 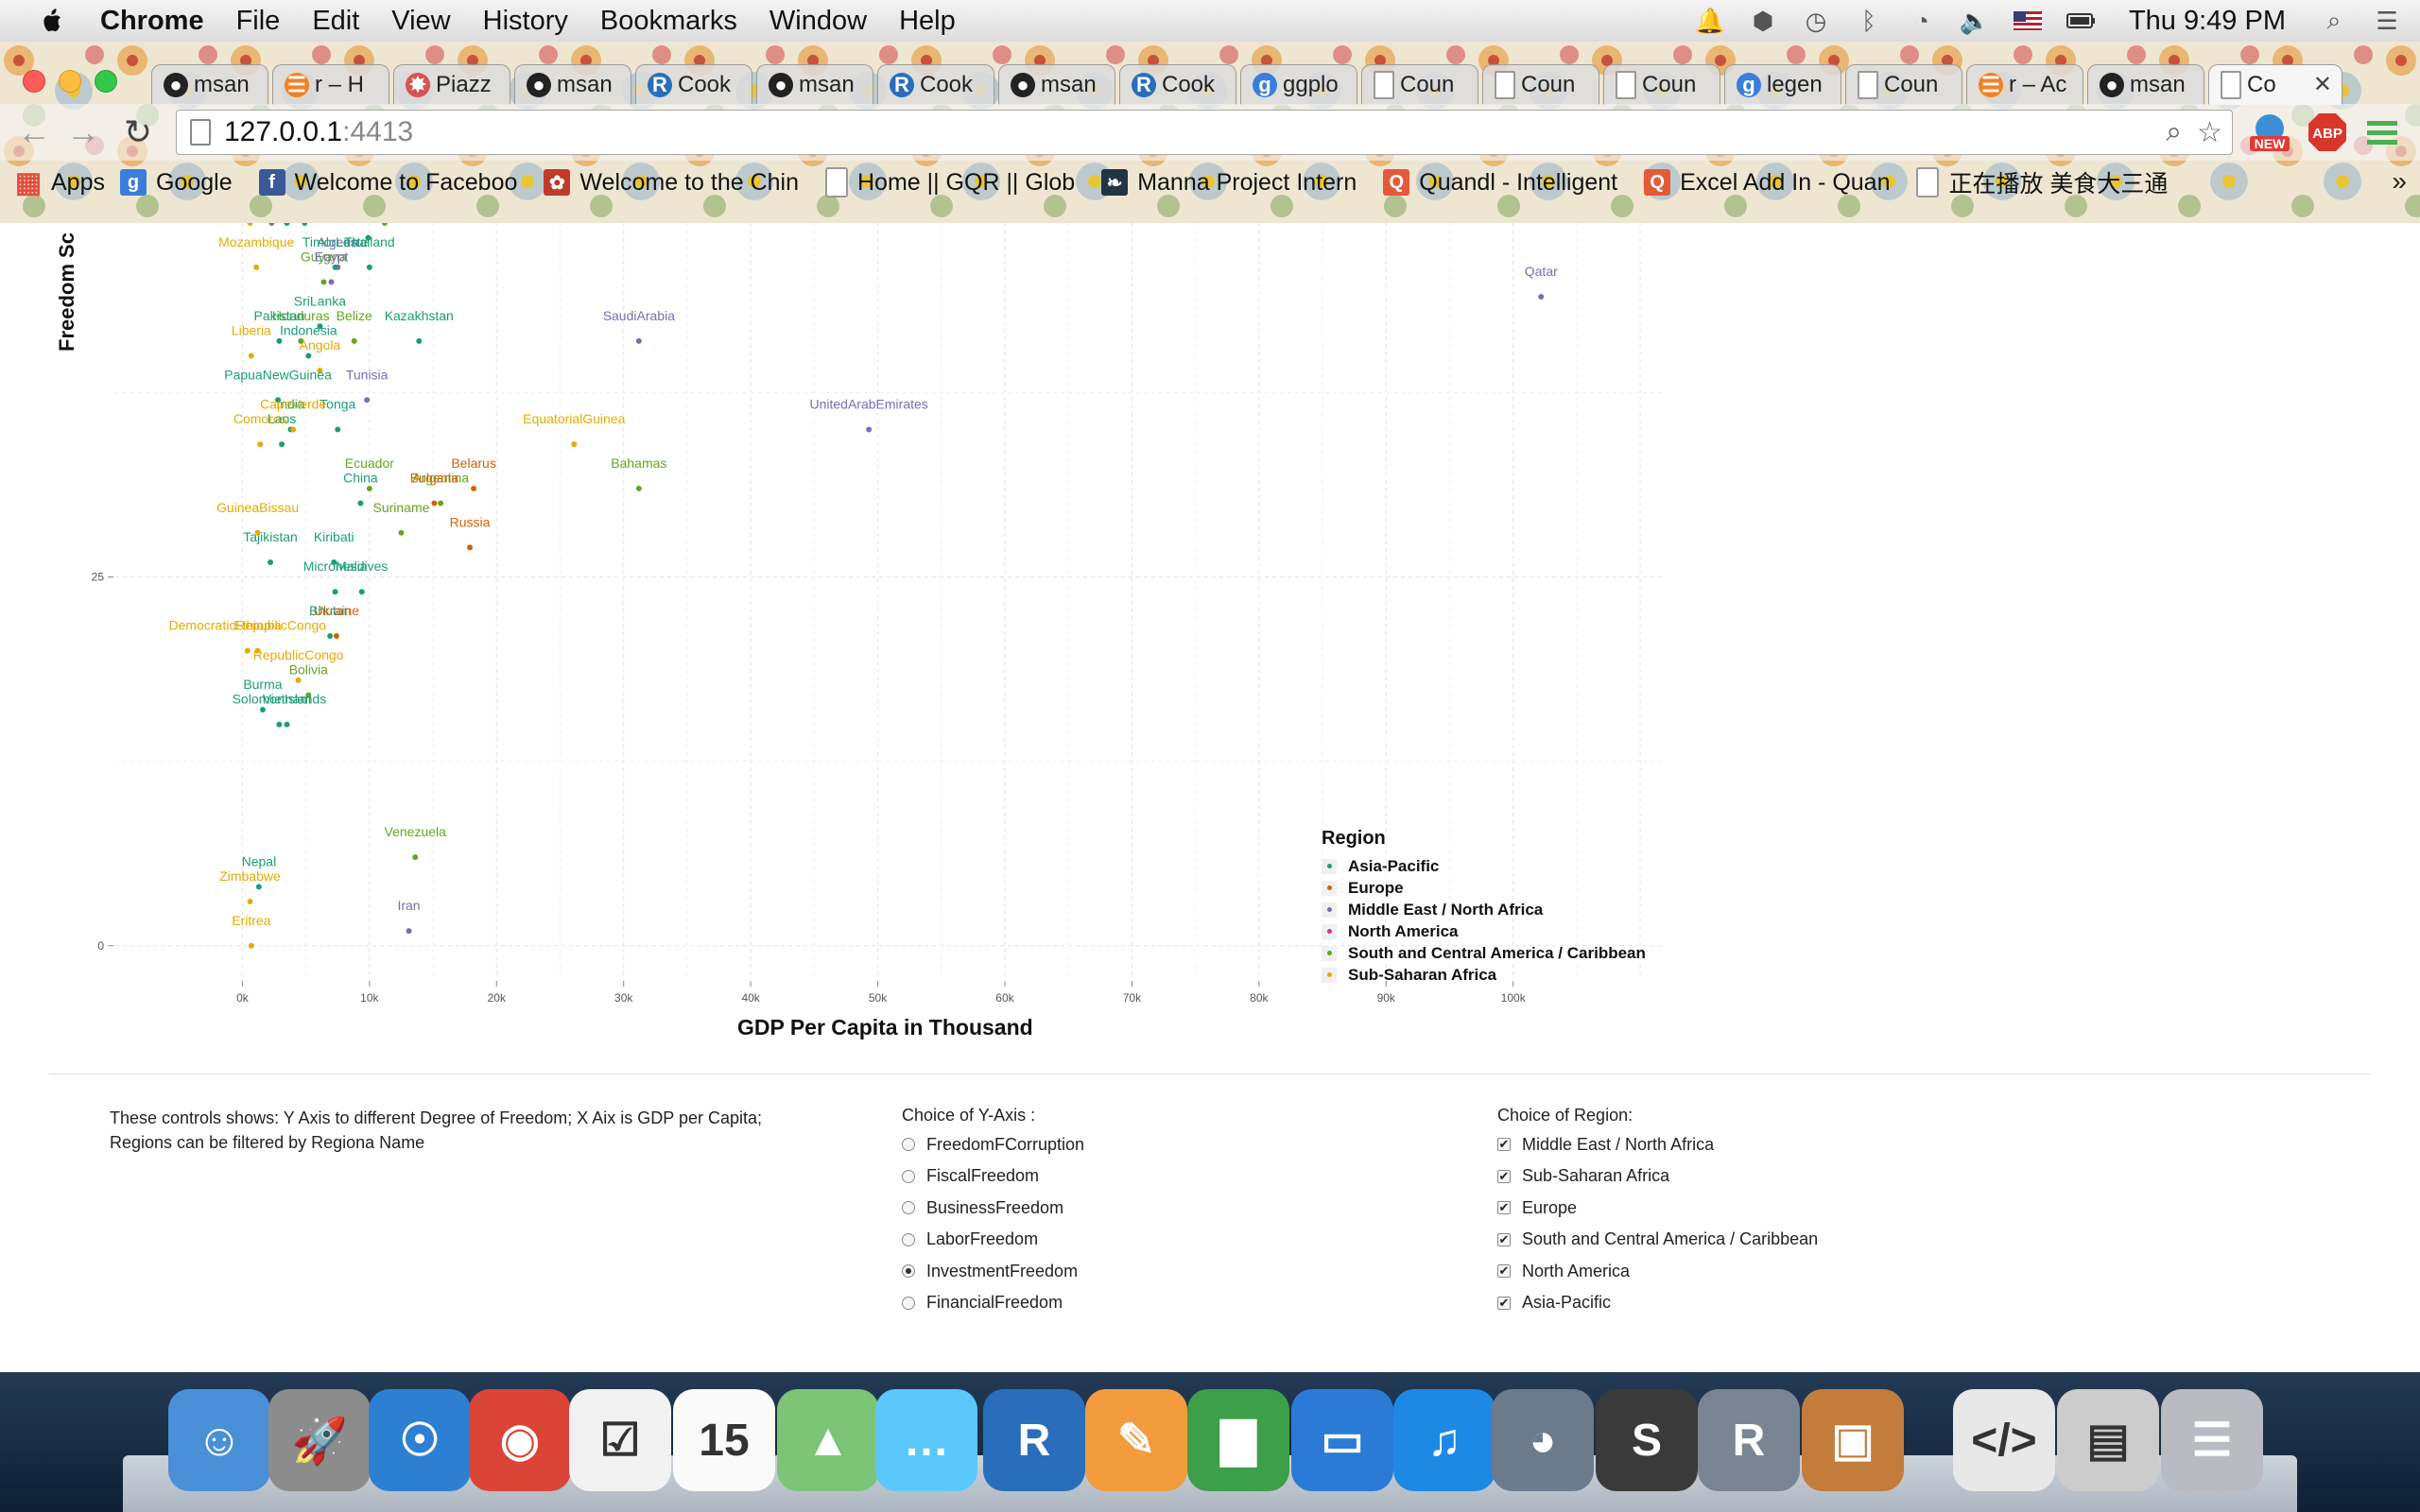 What do you see at coordinates (53, 21) in the screenshot?
I see `apple-menu-icon` at bounding box center [53, 21].